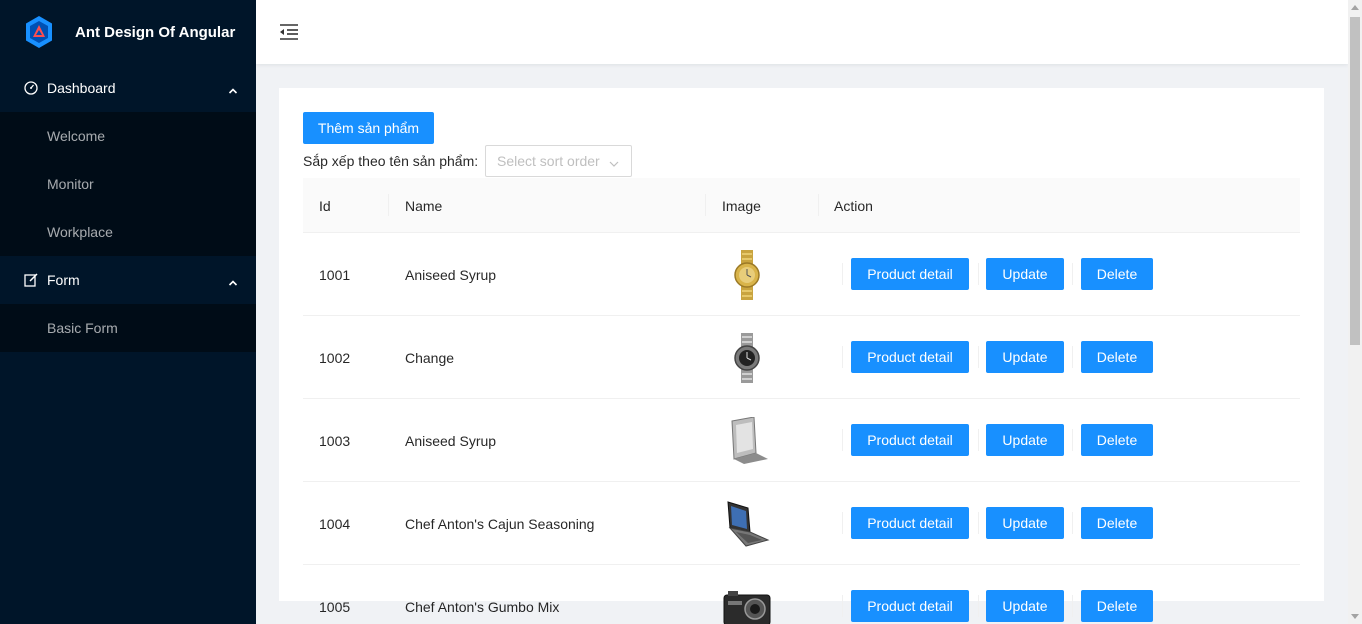 The width and height of the screenshot is (1362, 624). I want to click on cell-name: Change, so click(430, 357).